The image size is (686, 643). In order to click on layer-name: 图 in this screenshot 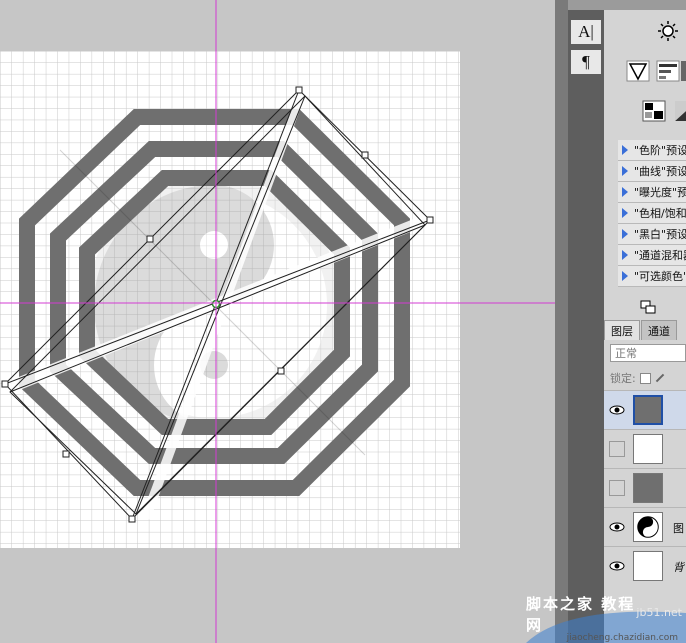, I will do `click(678, 528)`.